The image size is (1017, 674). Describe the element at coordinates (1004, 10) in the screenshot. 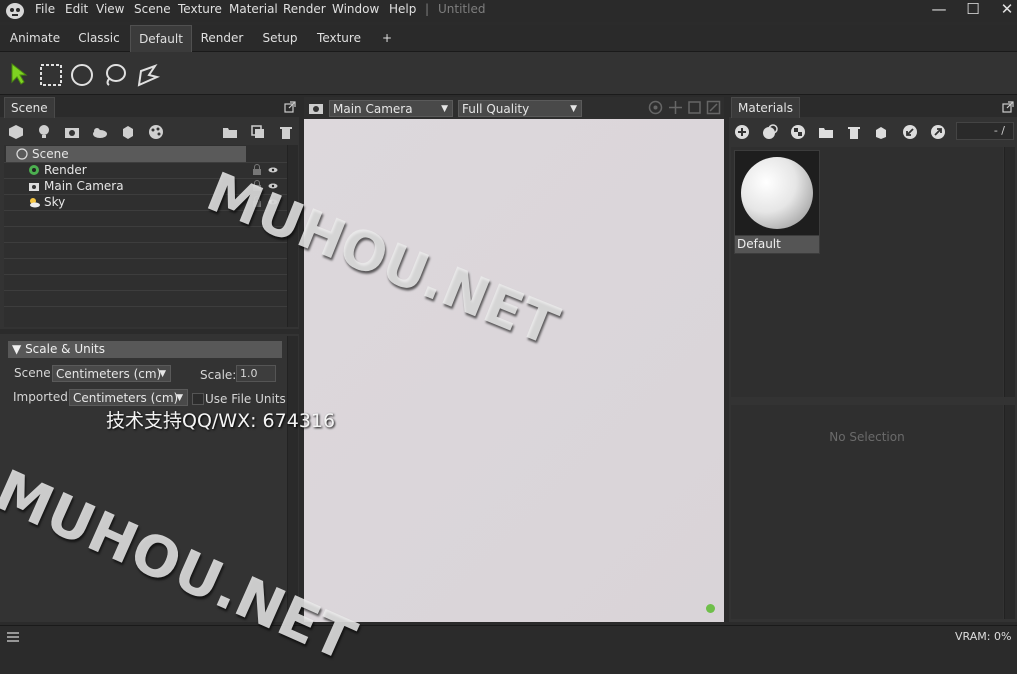

I see `close-button: ✕` at that location.